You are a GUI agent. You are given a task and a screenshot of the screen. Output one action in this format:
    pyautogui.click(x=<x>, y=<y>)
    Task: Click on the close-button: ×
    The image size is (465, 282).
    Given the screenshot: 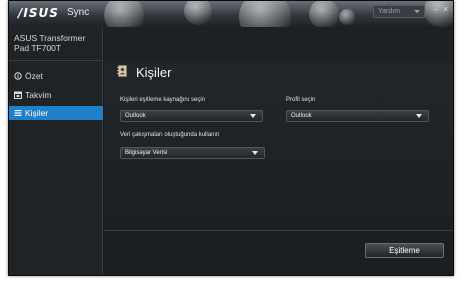 What is the action you would take?
    pyautogui.click(x=445, y=9)
    